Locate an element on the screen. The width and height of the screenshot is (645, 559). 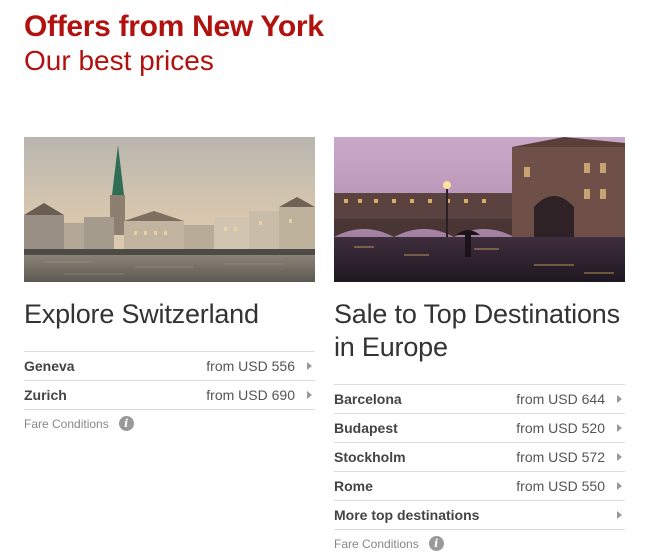
price-row-barcelona: Barcelona from USD 644 is located at coordinates (479, 399).